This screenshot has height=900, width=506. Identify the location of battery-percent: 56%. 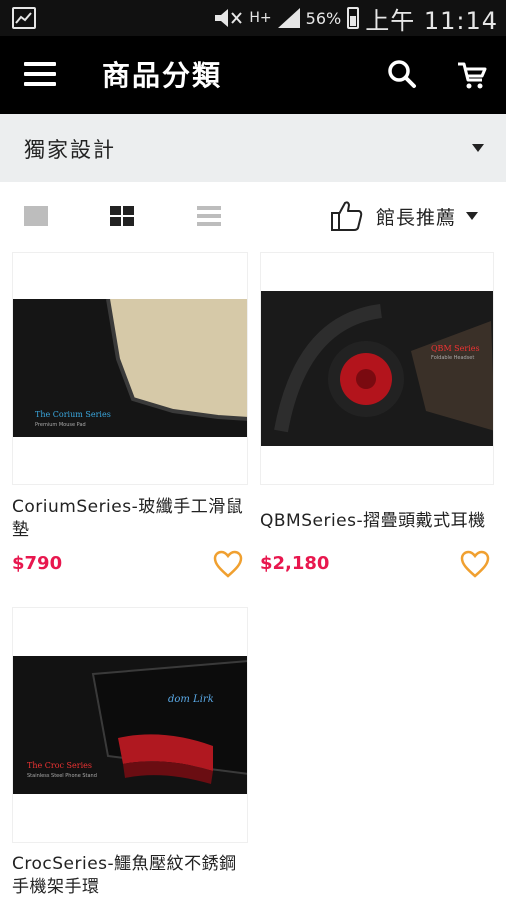
(323, 18).